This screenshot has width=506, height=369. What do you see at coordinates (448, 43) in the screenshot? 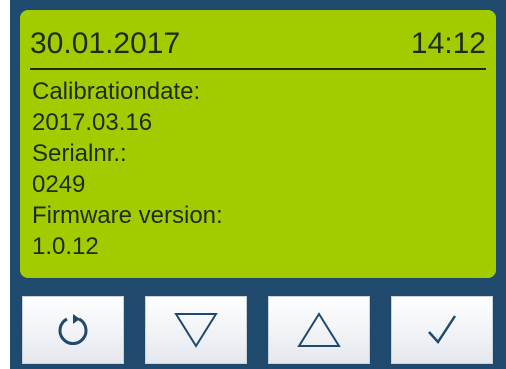
I see `time-display: 14:12` at bounding box center [448, 43].